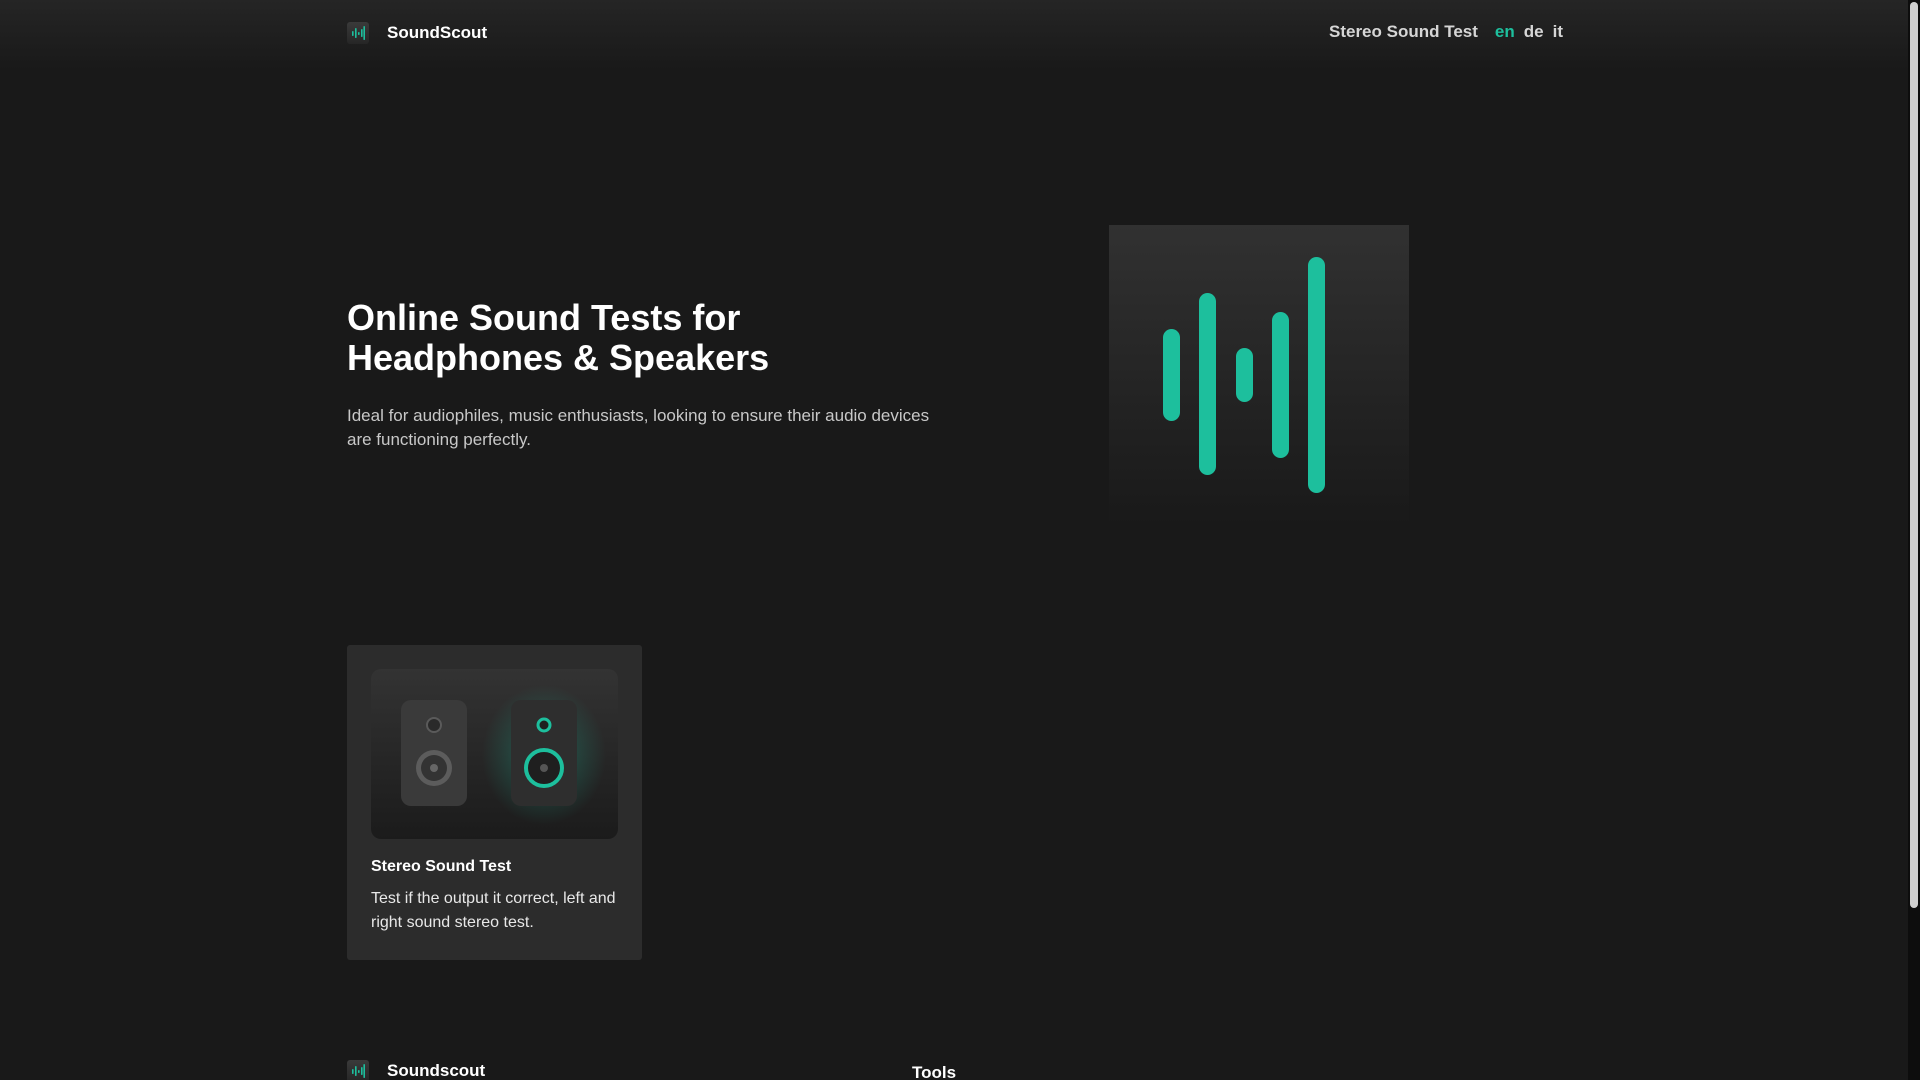  I want to click on language-it: it, so click(1558, 32).